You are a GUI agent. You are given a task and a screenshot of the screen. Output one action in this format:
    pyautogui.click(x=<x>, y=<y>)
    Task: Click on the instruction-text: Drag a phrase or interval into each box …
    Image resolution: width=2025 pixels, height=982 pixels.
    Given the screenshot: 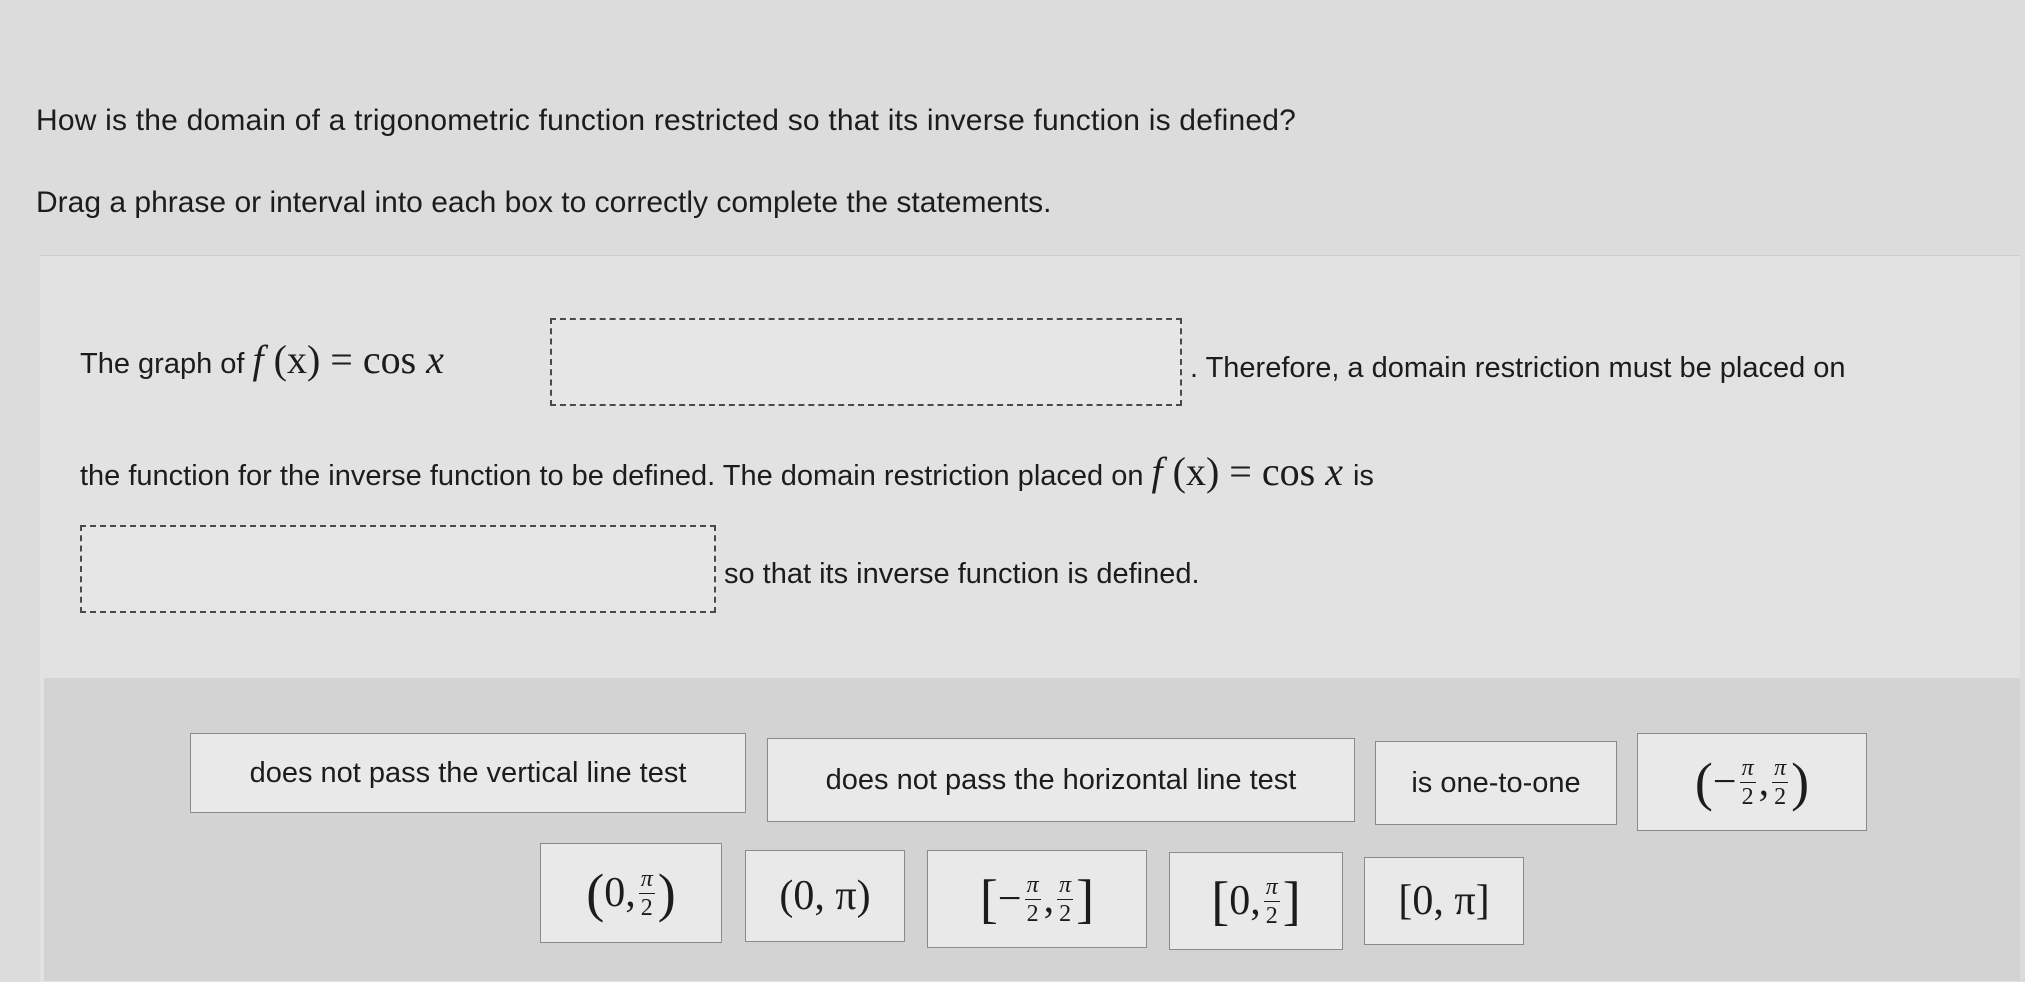 What is the action you would take?
    pyautogui.click(x=544, y=202)
    